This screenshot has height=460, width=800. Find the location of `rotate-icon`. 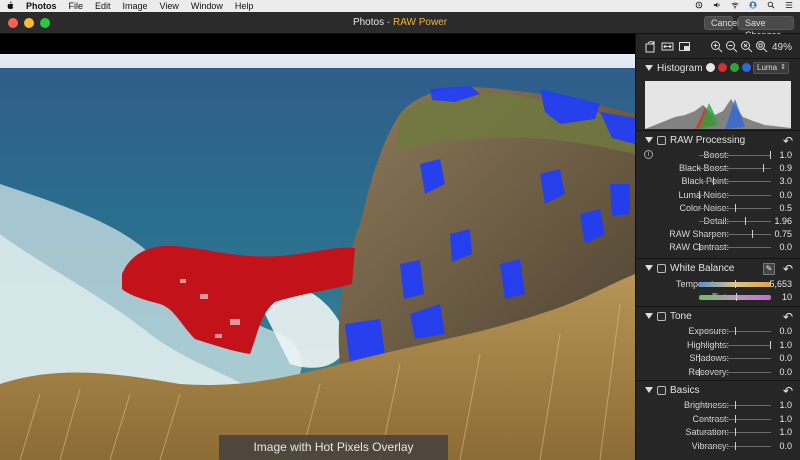

rotate-icon is located at coordinates (650, 46).